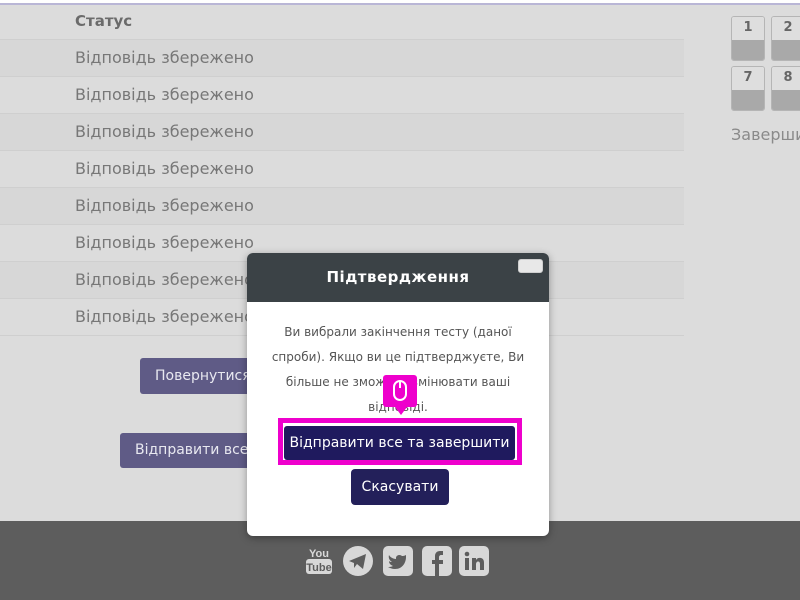  I want to click on quiz-nav-question-8: 8, so click(785, 88).